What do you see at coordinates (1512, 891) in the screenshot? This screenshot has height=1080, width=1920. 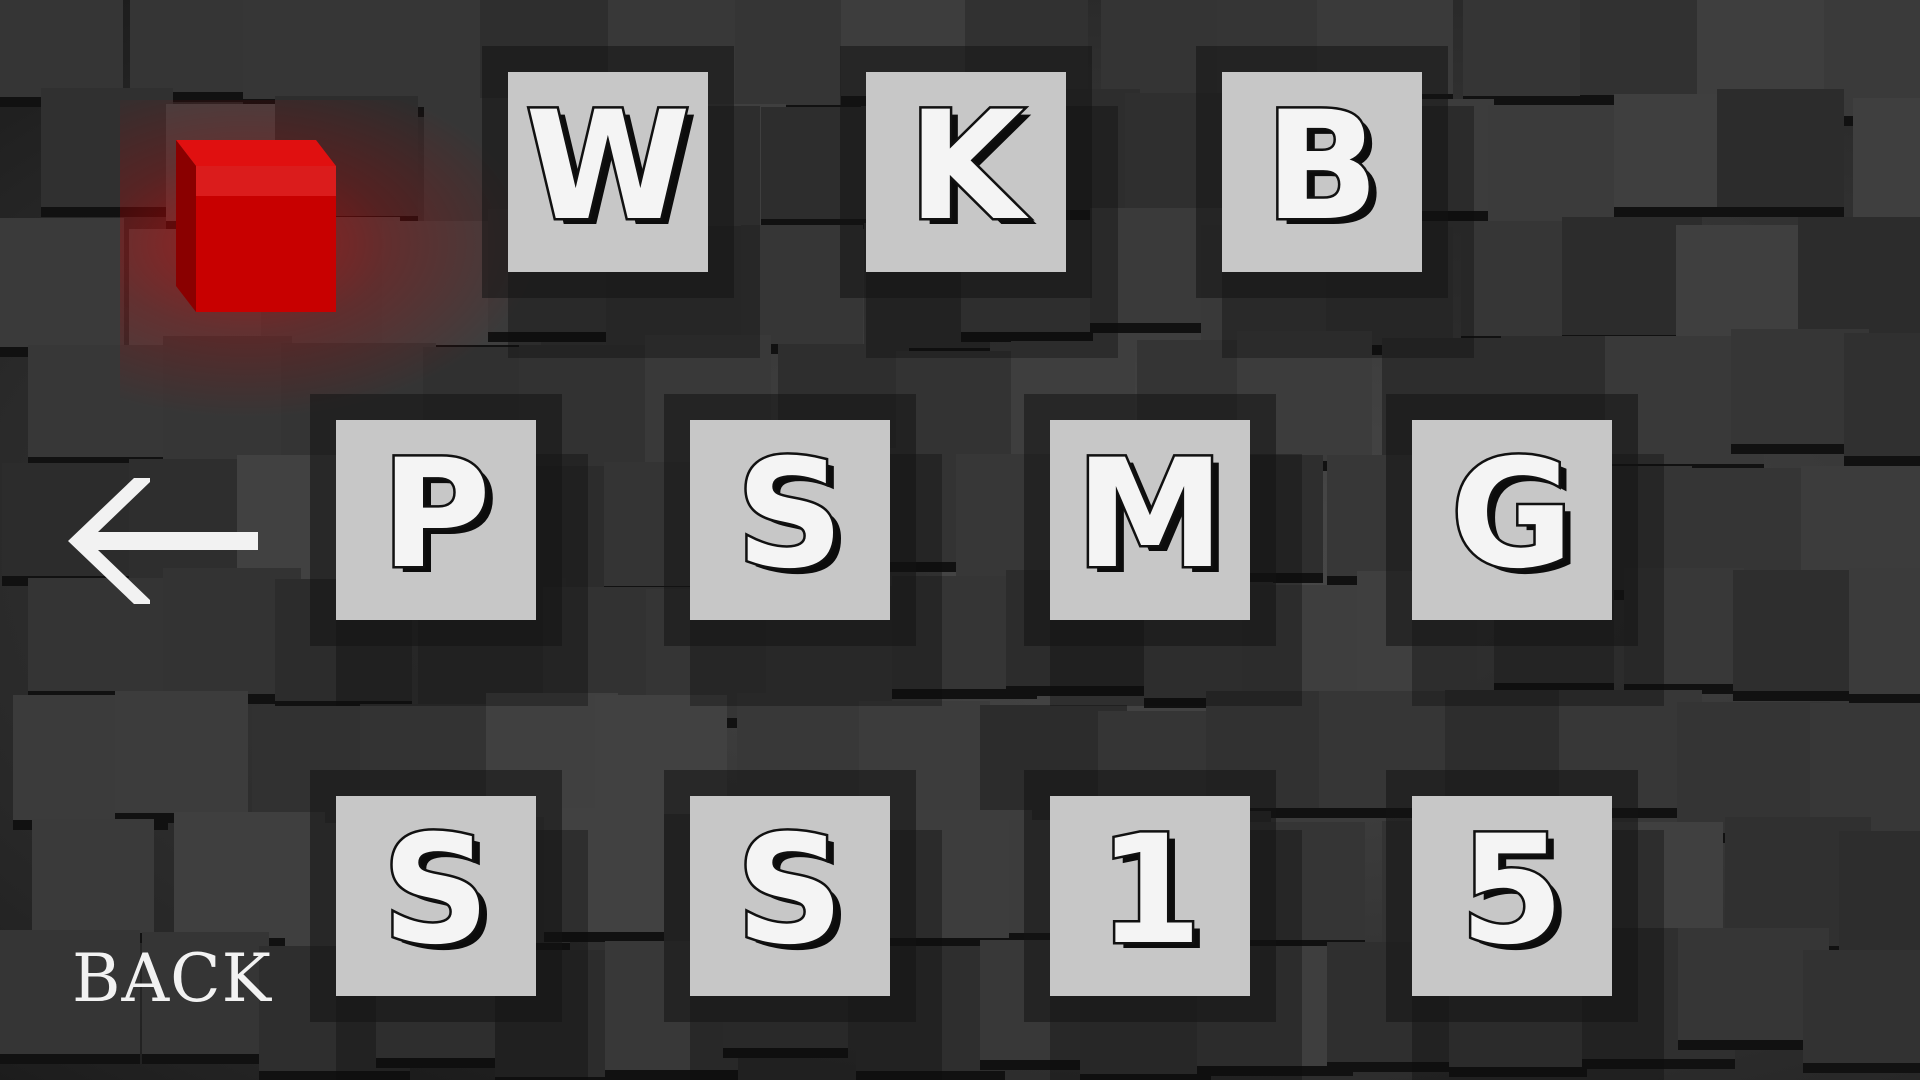 I see `svg-text: 5` at bounding box center [1512, 891].